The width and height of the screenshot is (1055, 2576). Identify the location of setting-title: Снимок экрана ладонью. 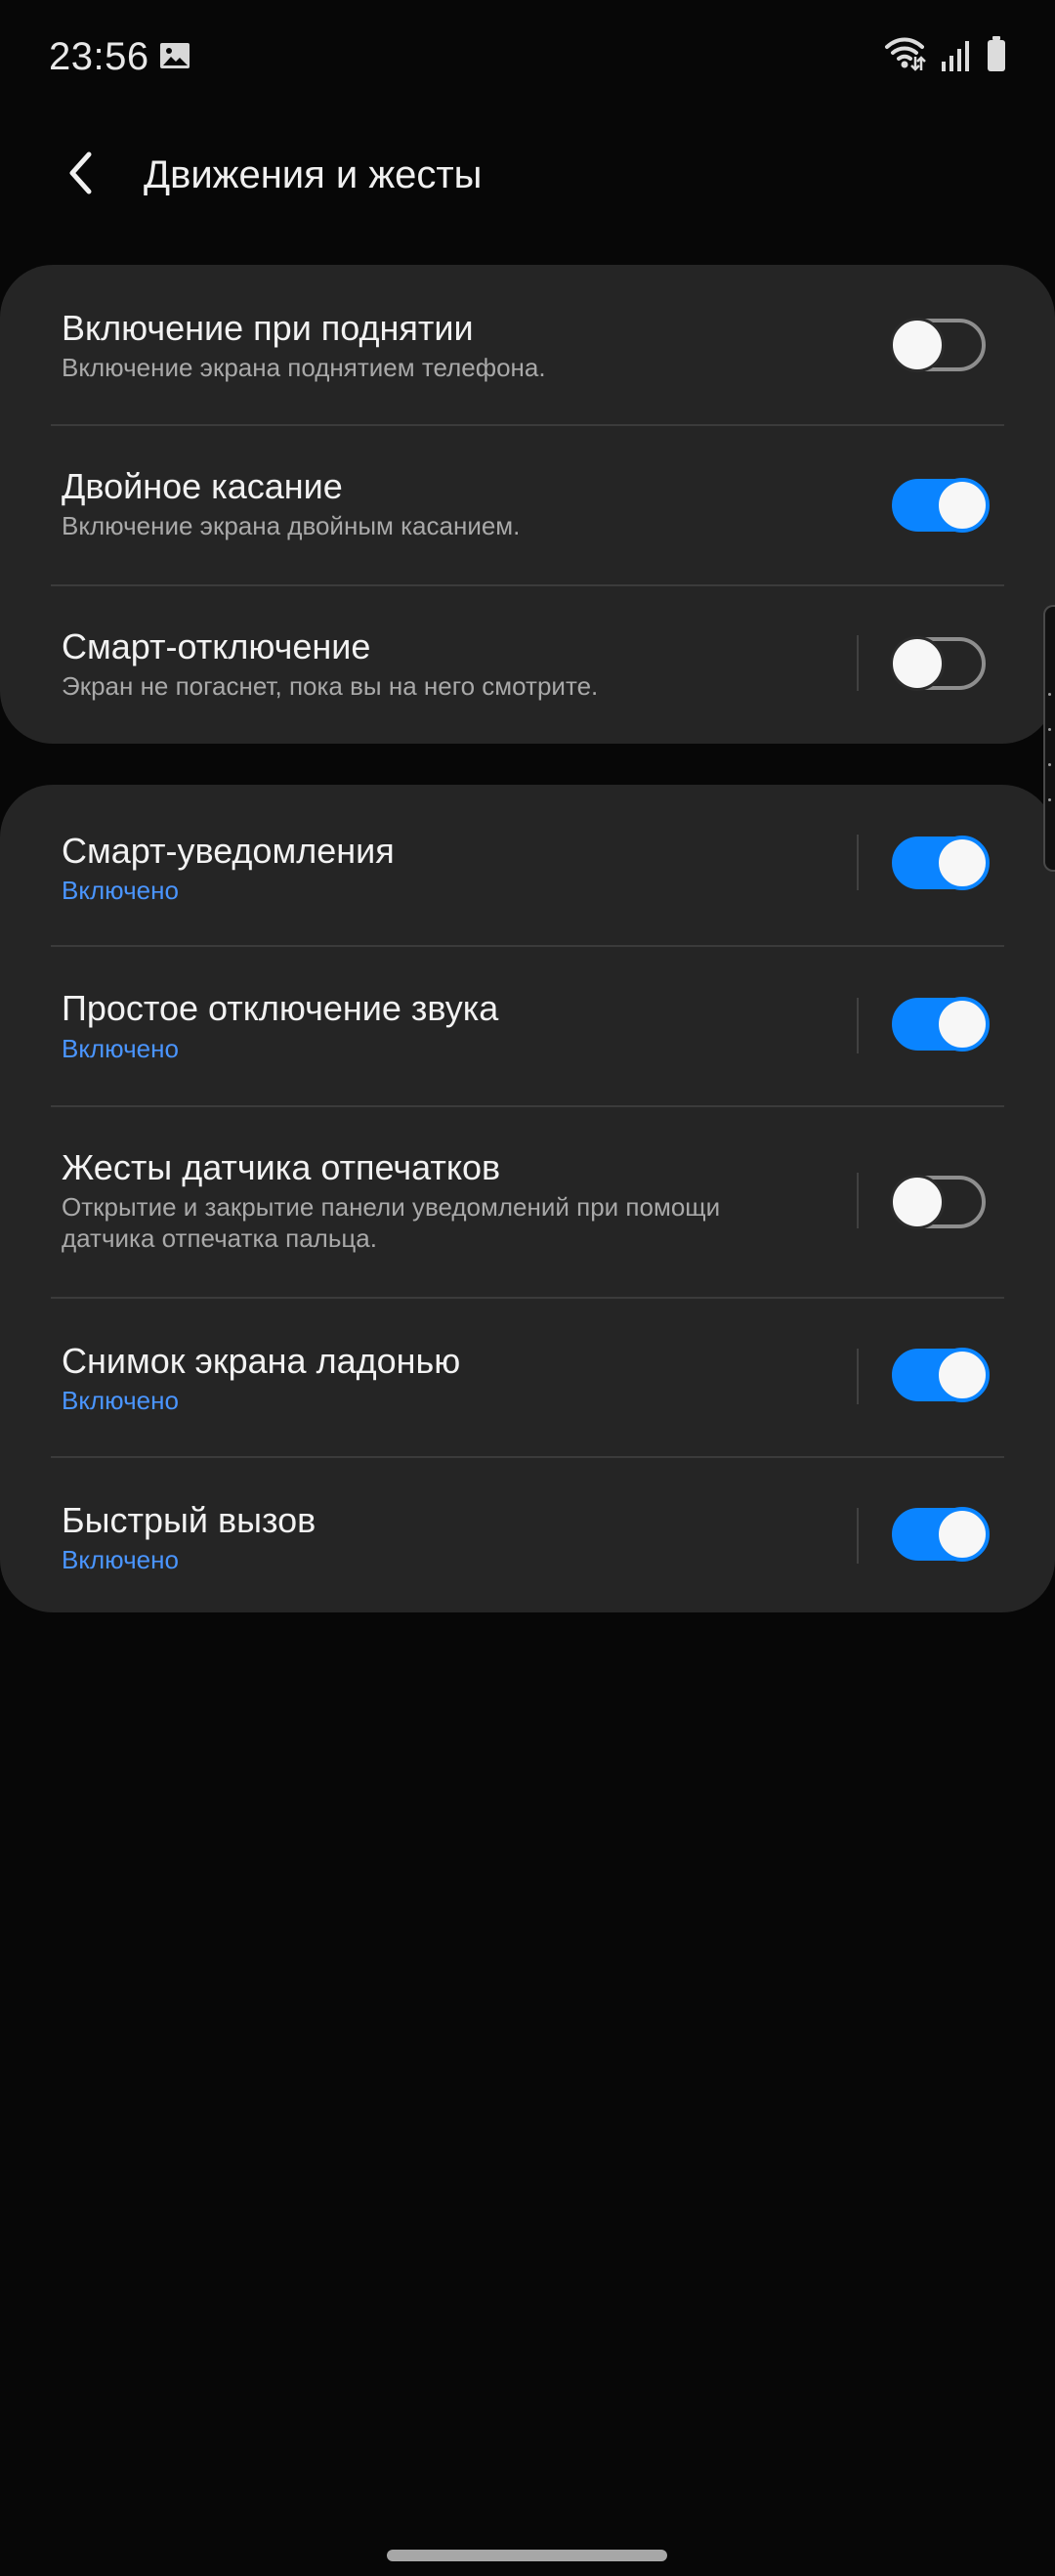
(261, 1361).